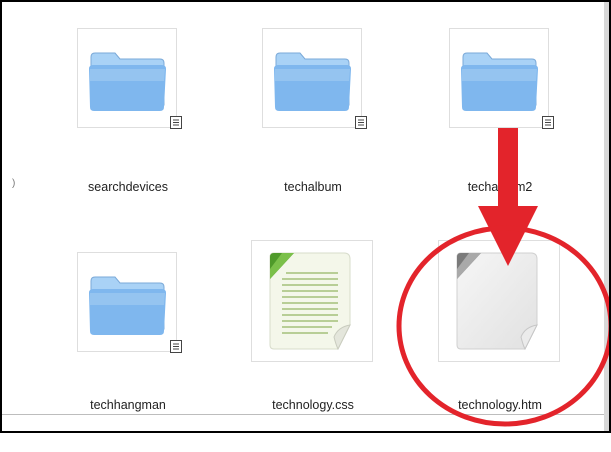 The height and width of the screenshot is (452, 611). I want to click on file-tile: techalbum2, so click(500, 128).